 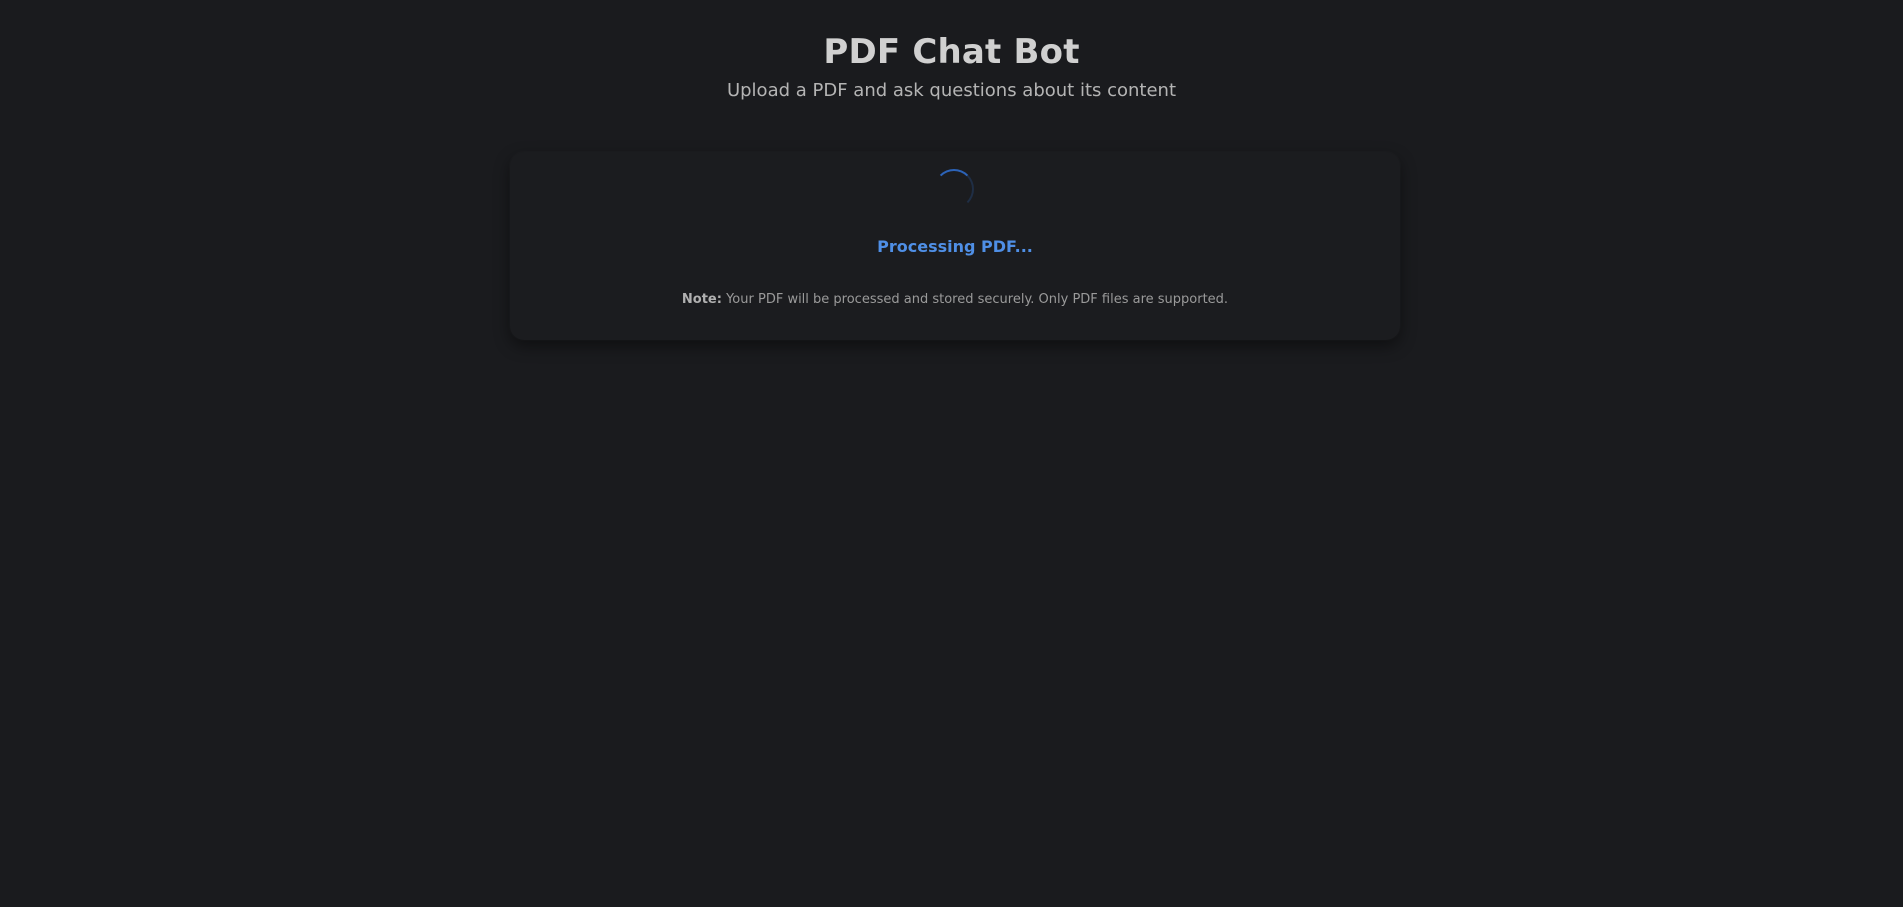 What do you see at coordinates (701, 299) in the screenshot?
I see `note-label: Note:` at bounding box center [701, 299].